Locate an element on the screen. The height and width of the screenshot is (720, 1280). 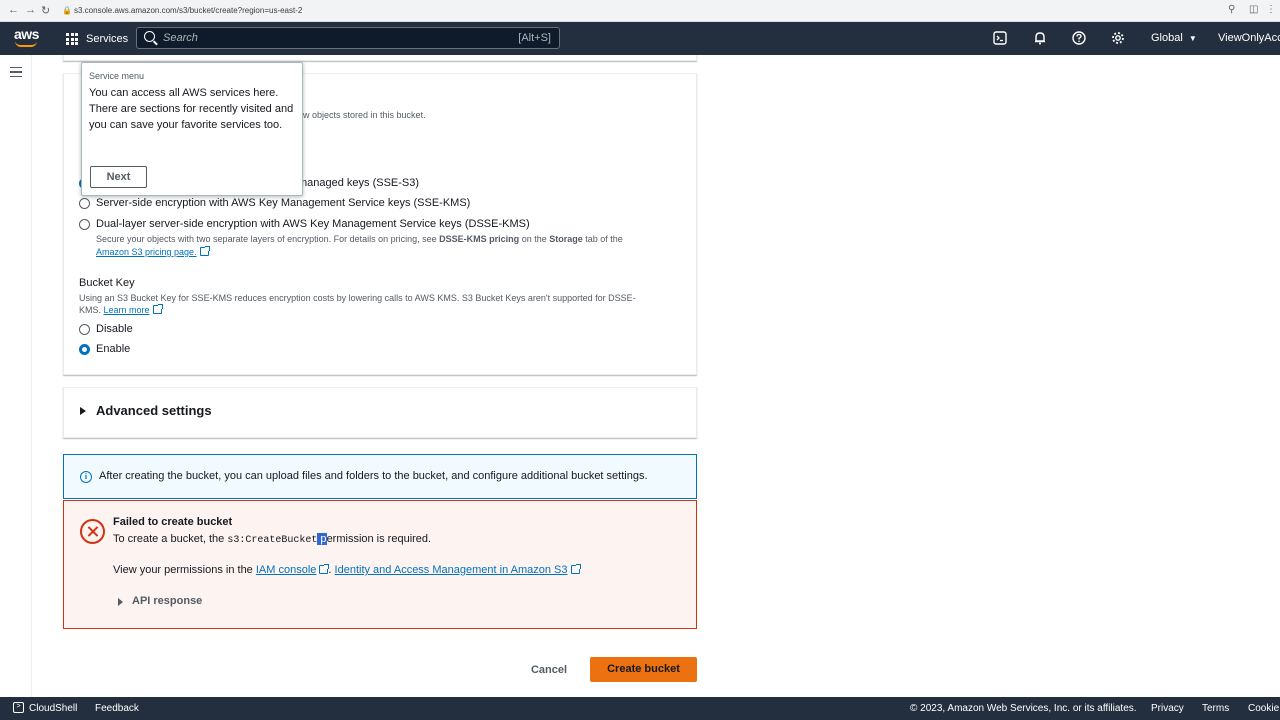
account-name: ViewOnlyAcce is located at coordinates (1249, 38).